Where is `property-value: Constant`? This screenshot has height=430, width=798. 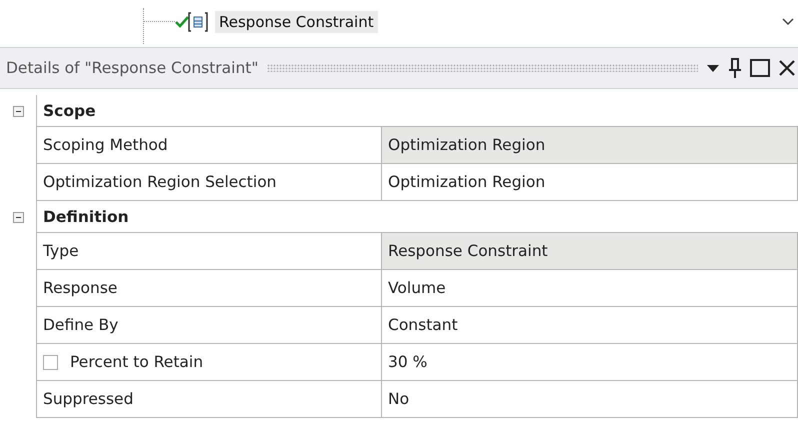
property-value: Constant is located at coordinates (589, 325).